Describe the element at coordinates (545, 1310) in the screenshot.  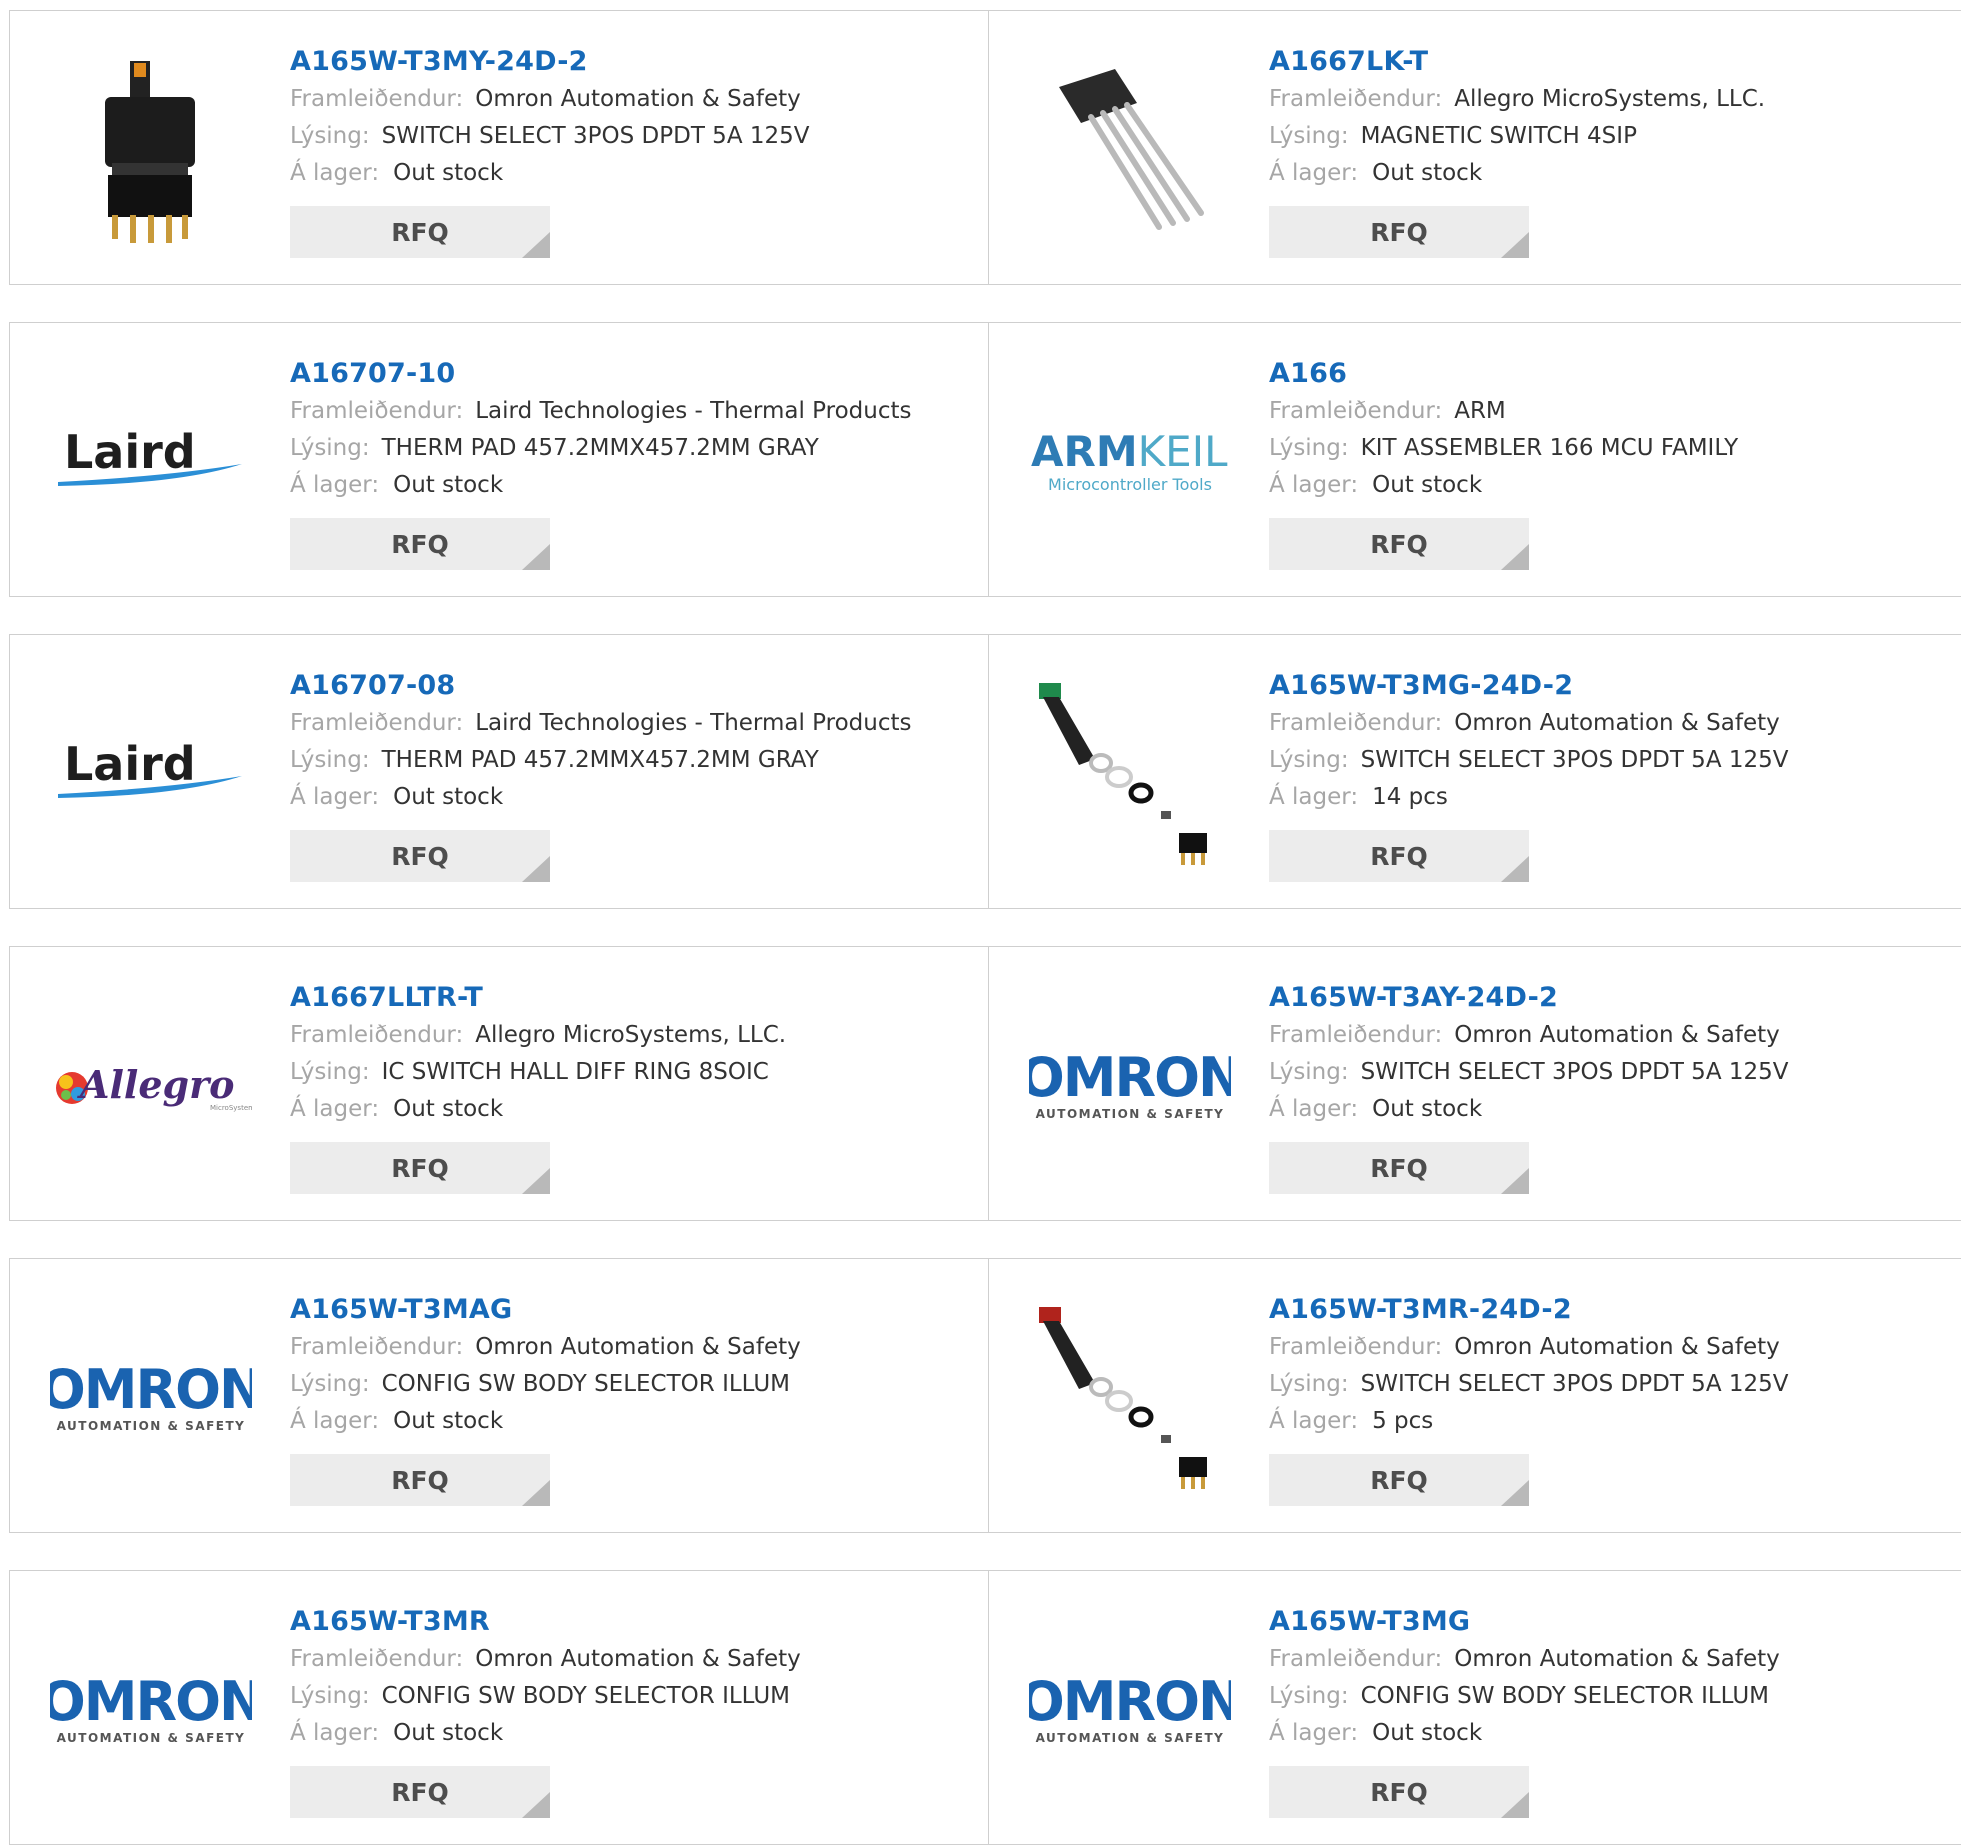
I see `part-number-link: A165W-T3MAG` at that location.